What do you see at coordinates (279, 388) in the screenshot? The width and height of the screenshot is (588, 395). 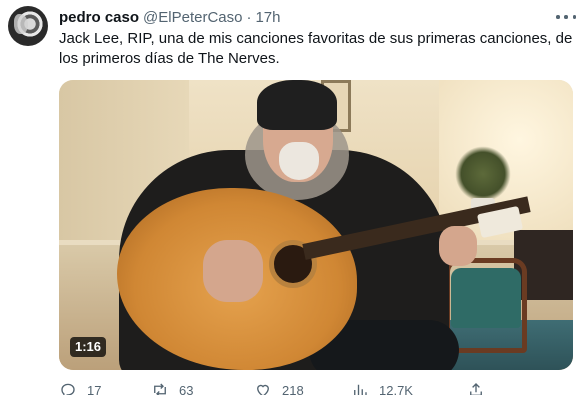 I see `like-button: 218` at bounding box center [279, 388].